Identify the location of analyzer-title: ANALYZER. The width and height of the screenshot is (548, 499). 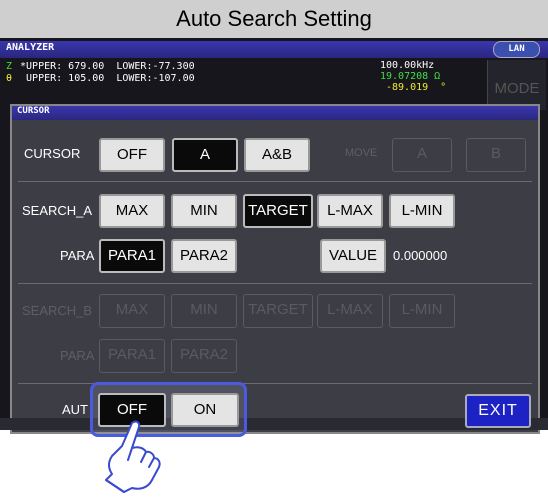
(30, 47).